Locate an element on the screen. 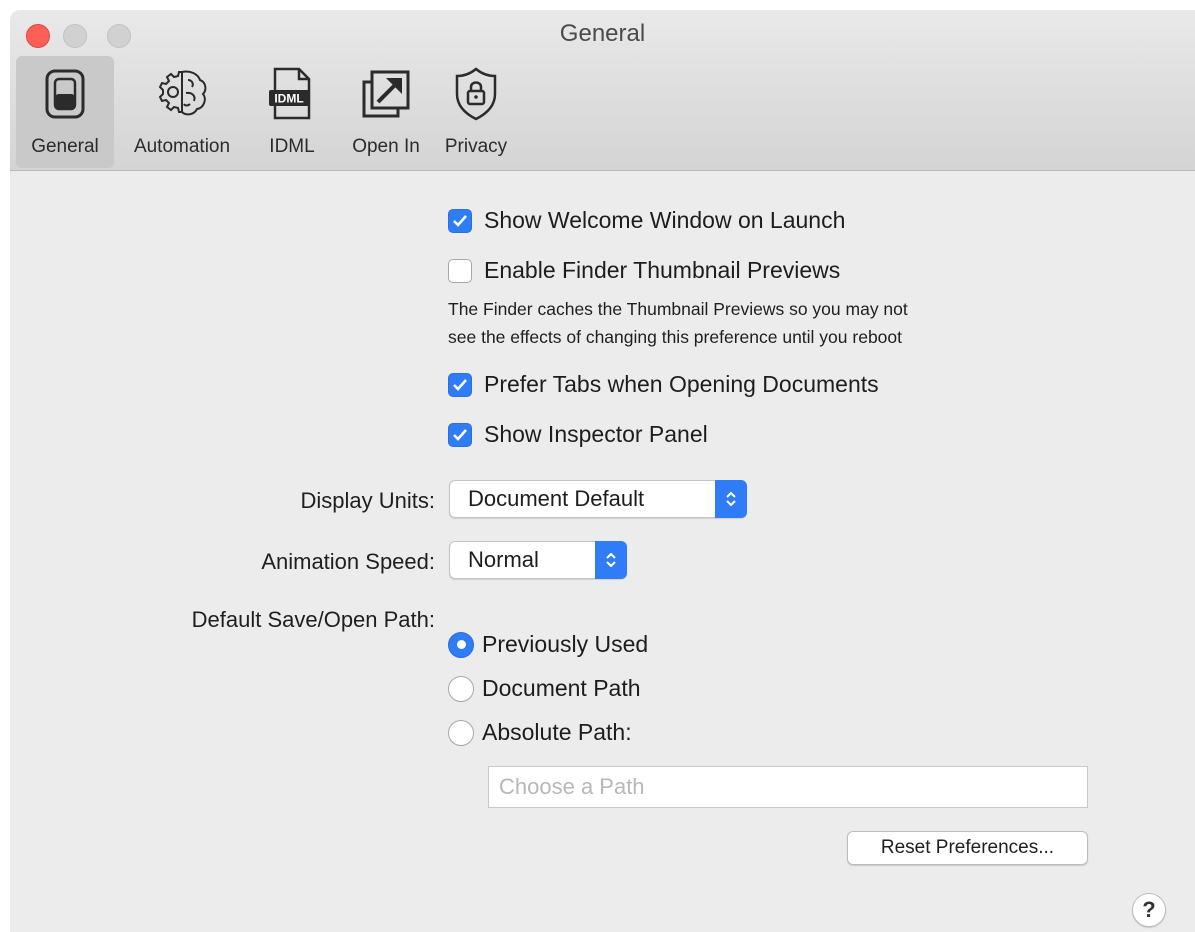 This screenshot has height=932, width=1195. svg-text: IDML is located at coordinates (288, 99).